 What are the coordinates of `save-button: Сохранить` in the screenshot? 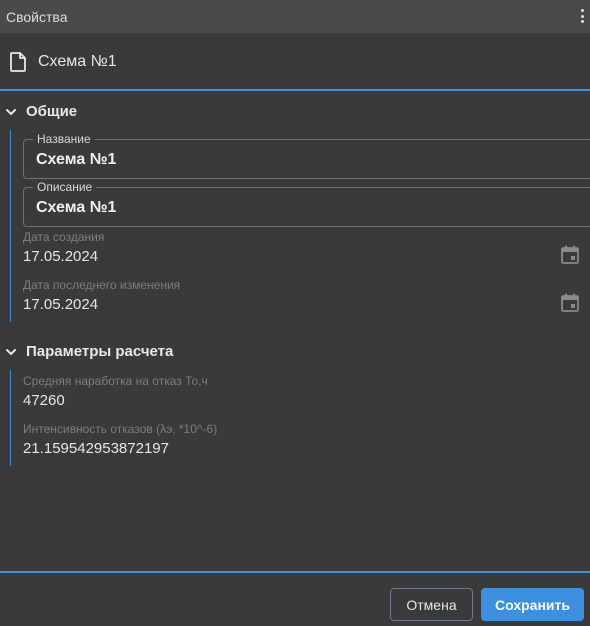 It's located at (532, 604).